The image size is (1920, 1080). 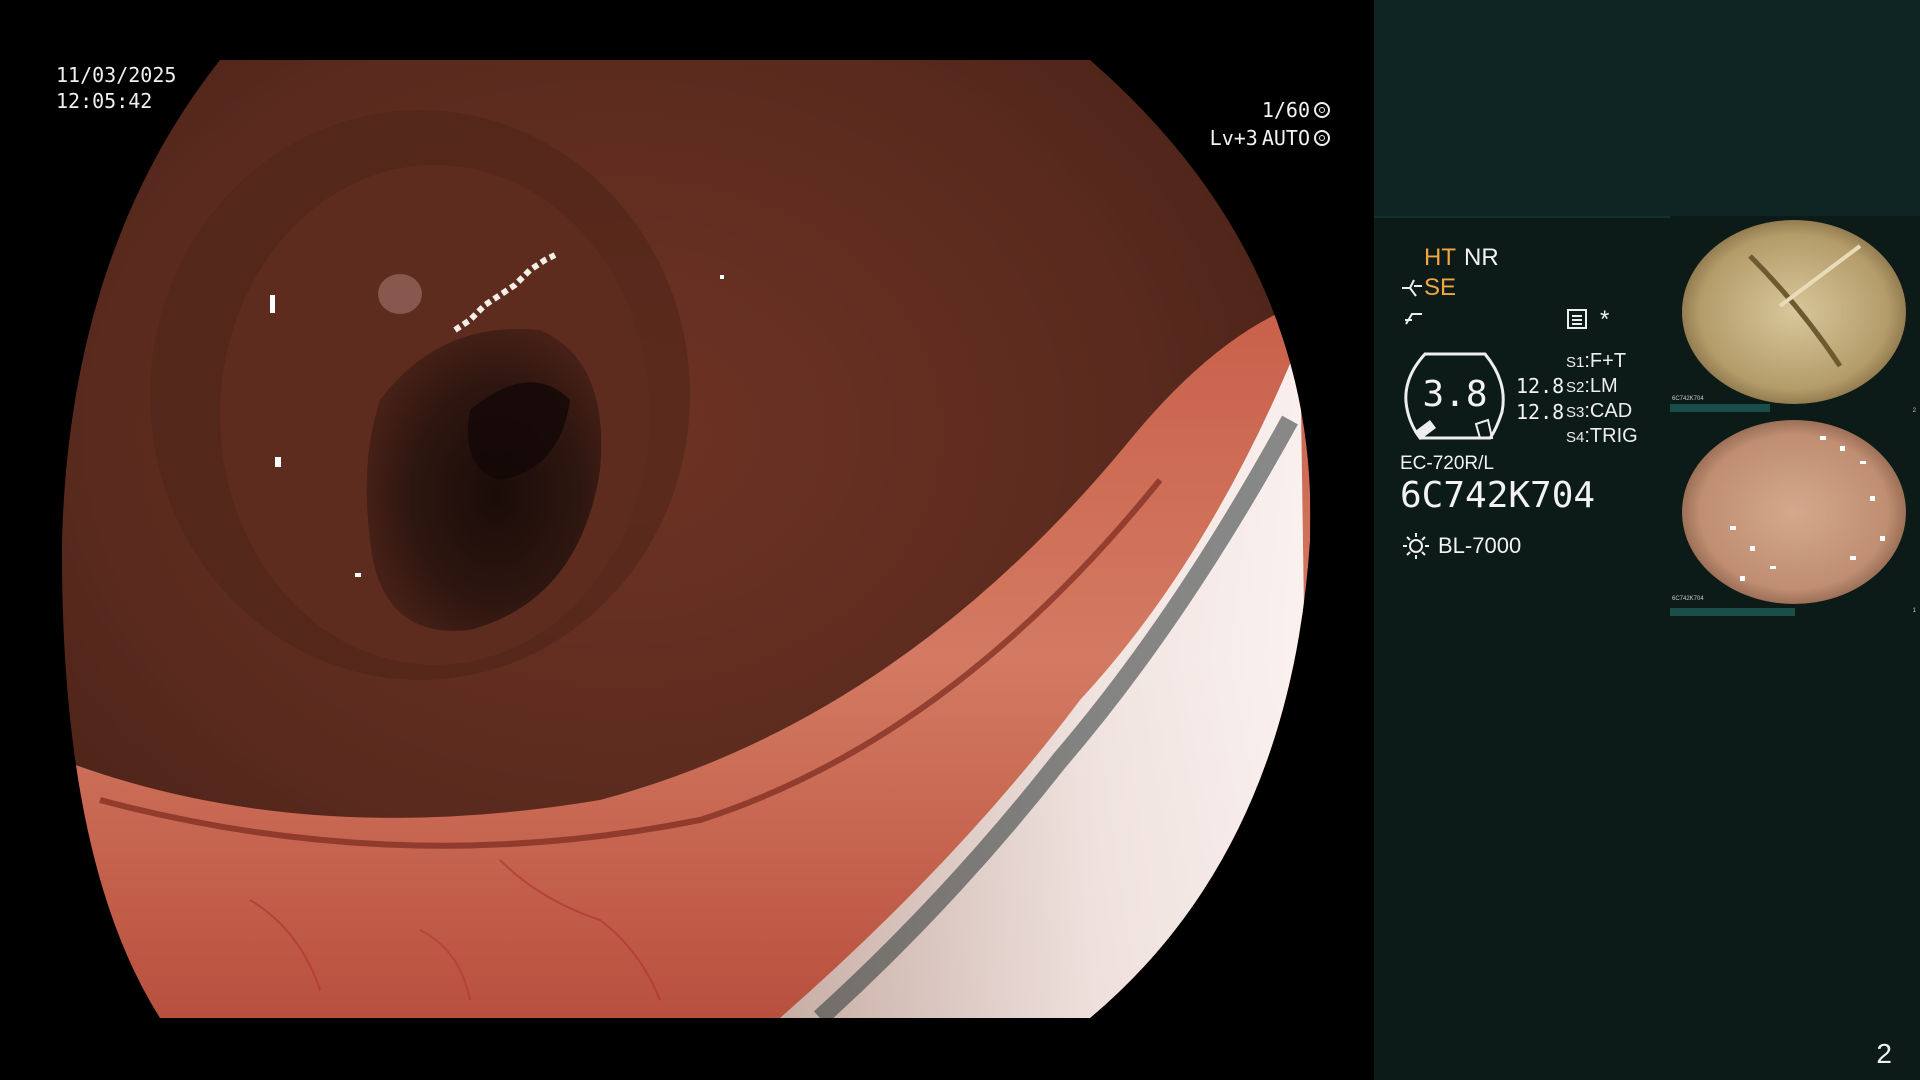 What do you see at coordinates (1914, 411) in the screenshot?
I see `thumbnail-index: 2` at bounding box center [1914, 411].